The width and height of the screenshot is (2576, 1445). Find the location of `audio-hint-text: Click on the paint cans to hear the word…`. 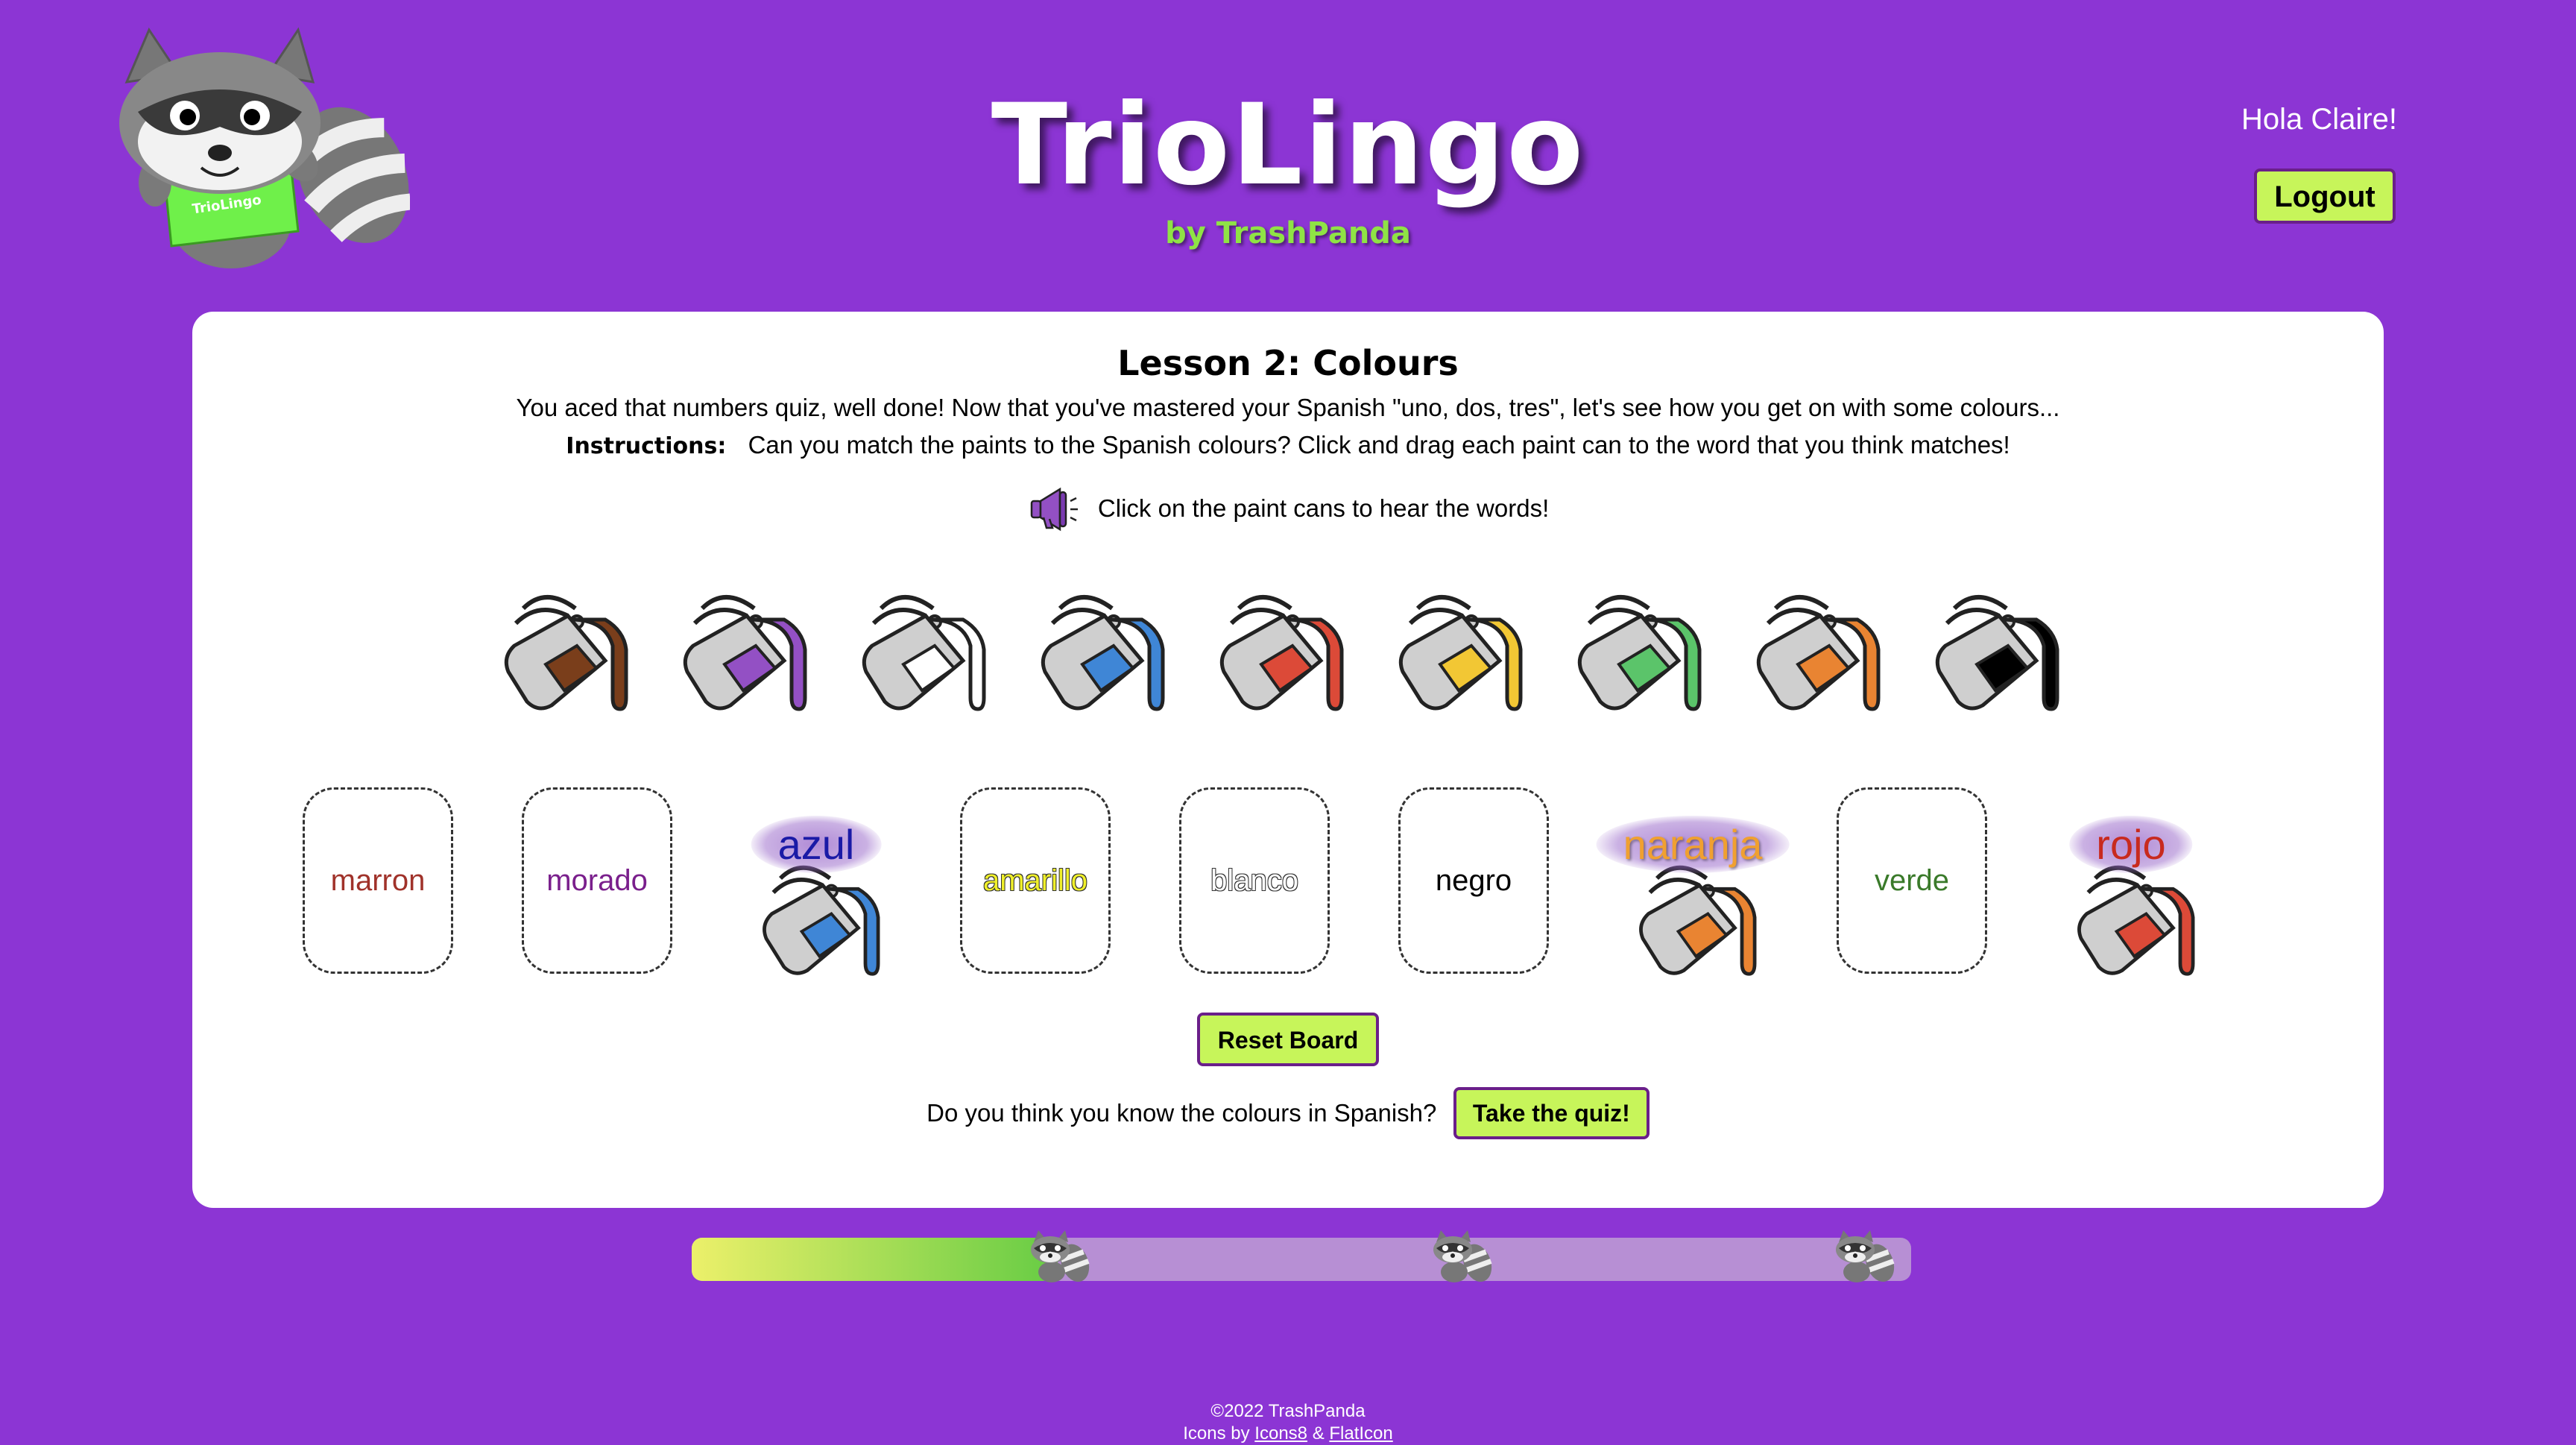

audio-hint-text: Click on the paint cans to hear the word… is located at coordinates (1323, 508).